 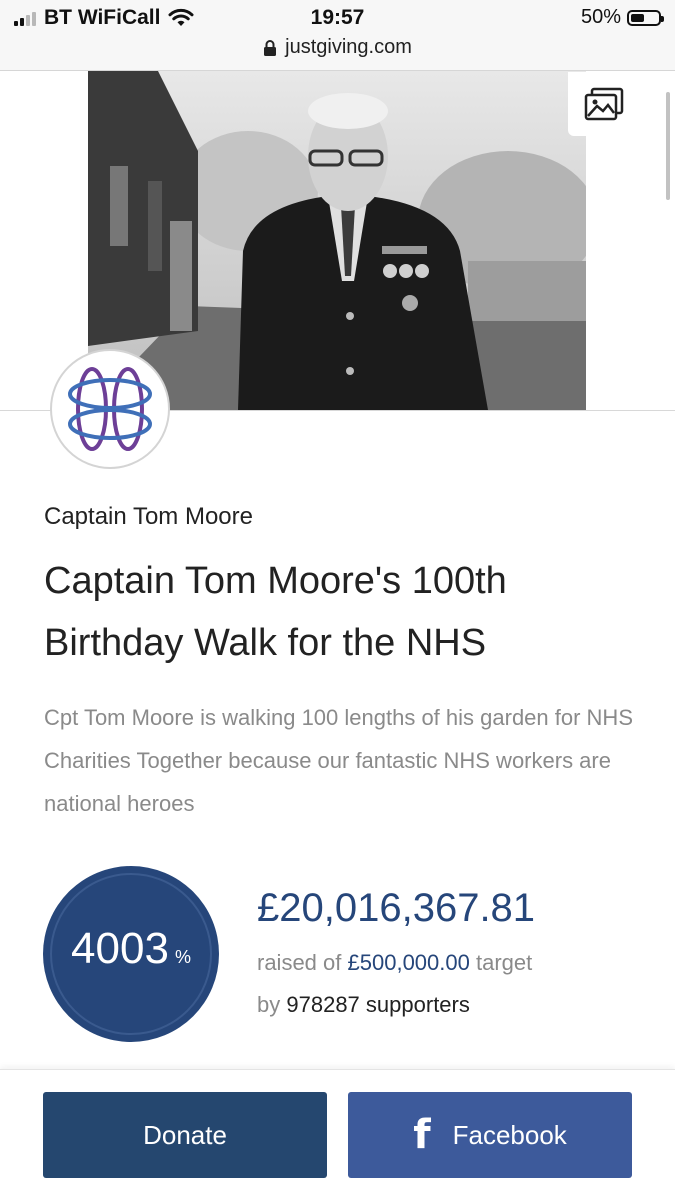 I want to click on gallery-button, so click(x=604, y=104).